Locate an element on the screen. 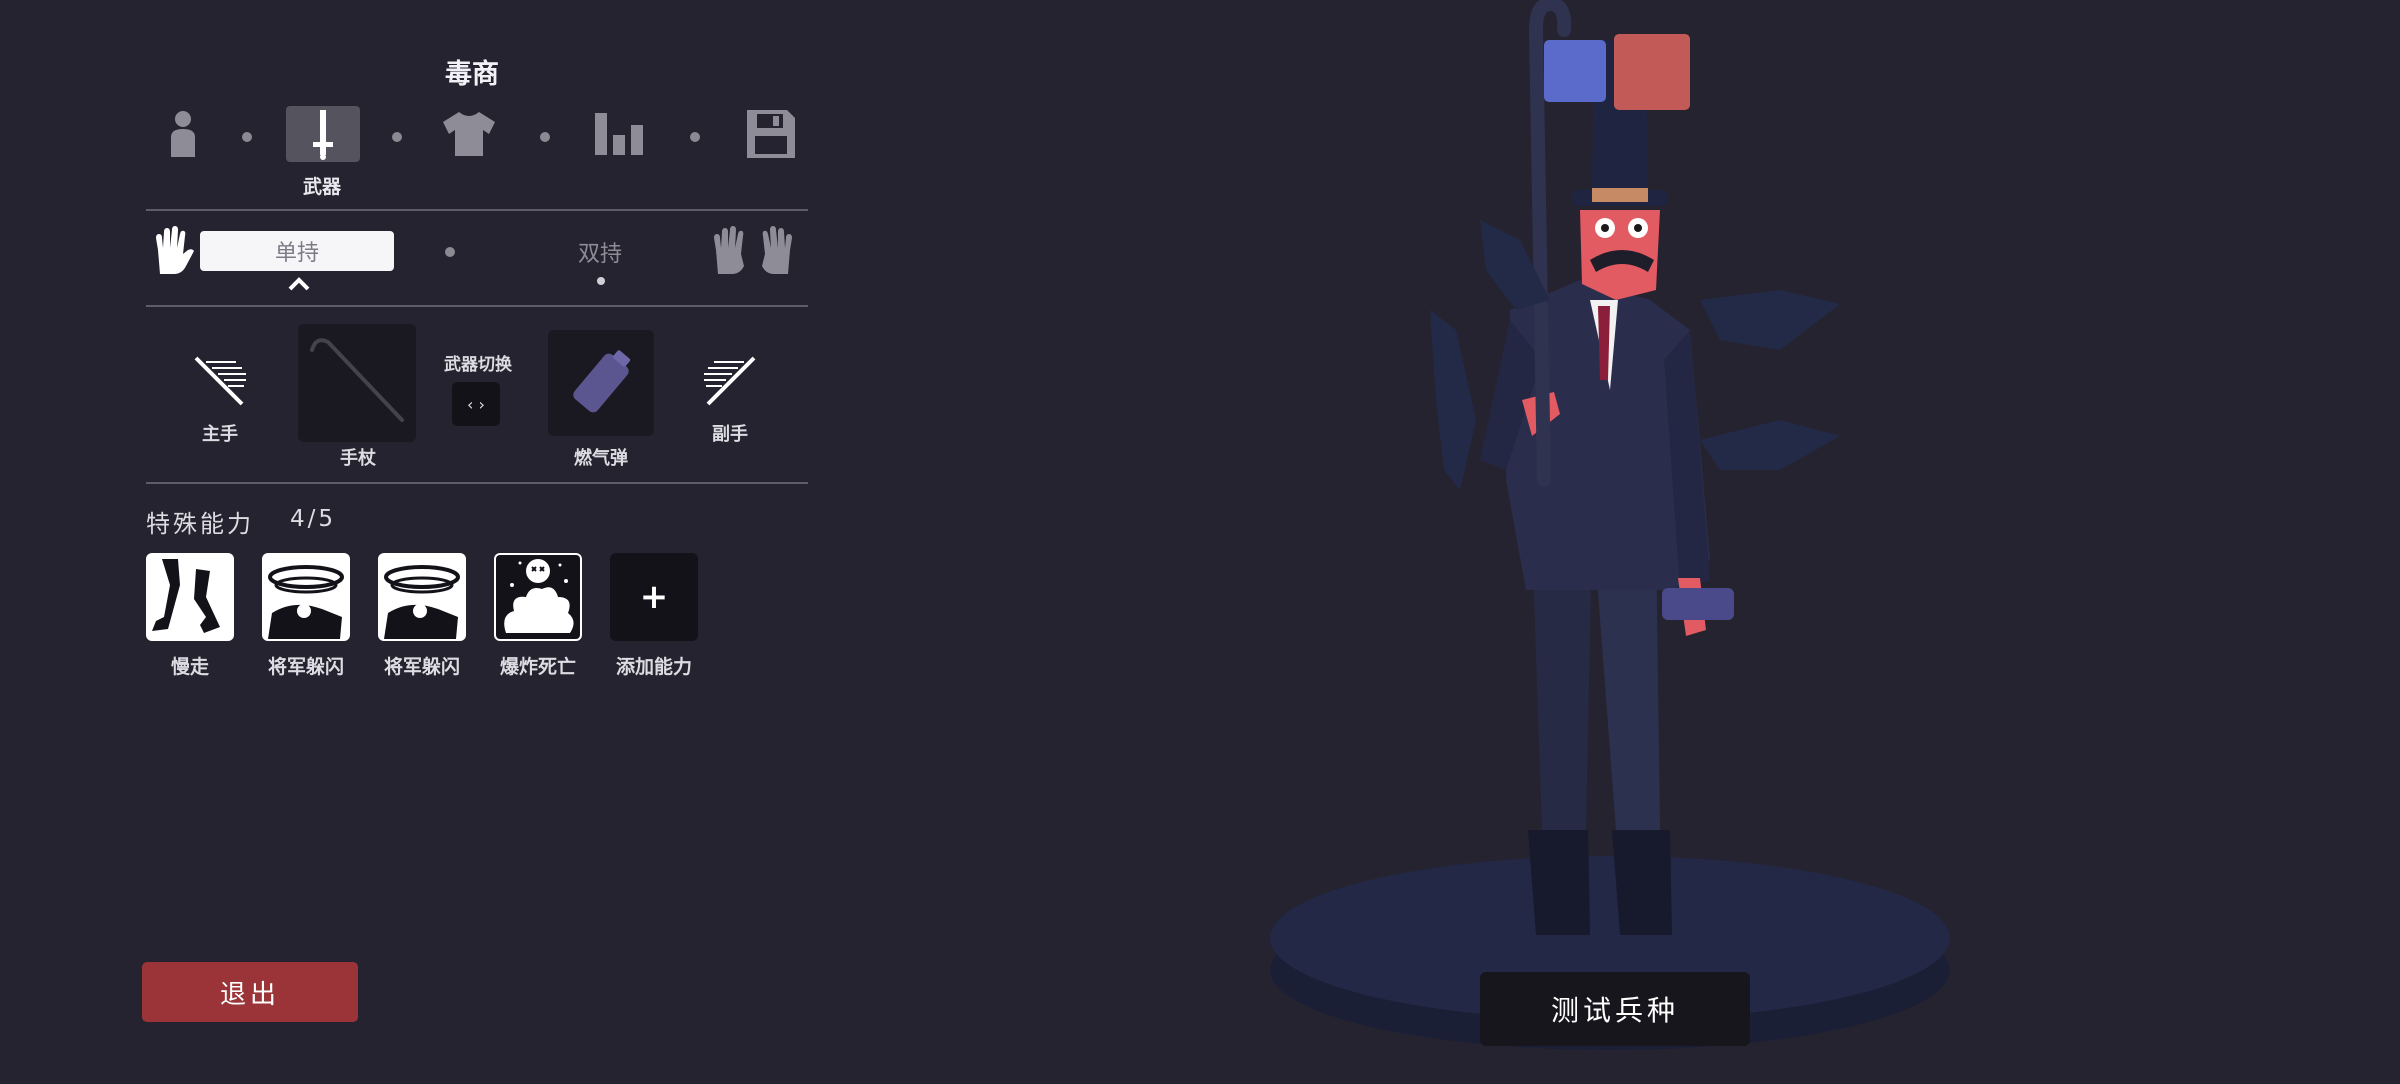 This screenshot has height=1084, width=2400. tab-save is located at coordinates (771, 134).